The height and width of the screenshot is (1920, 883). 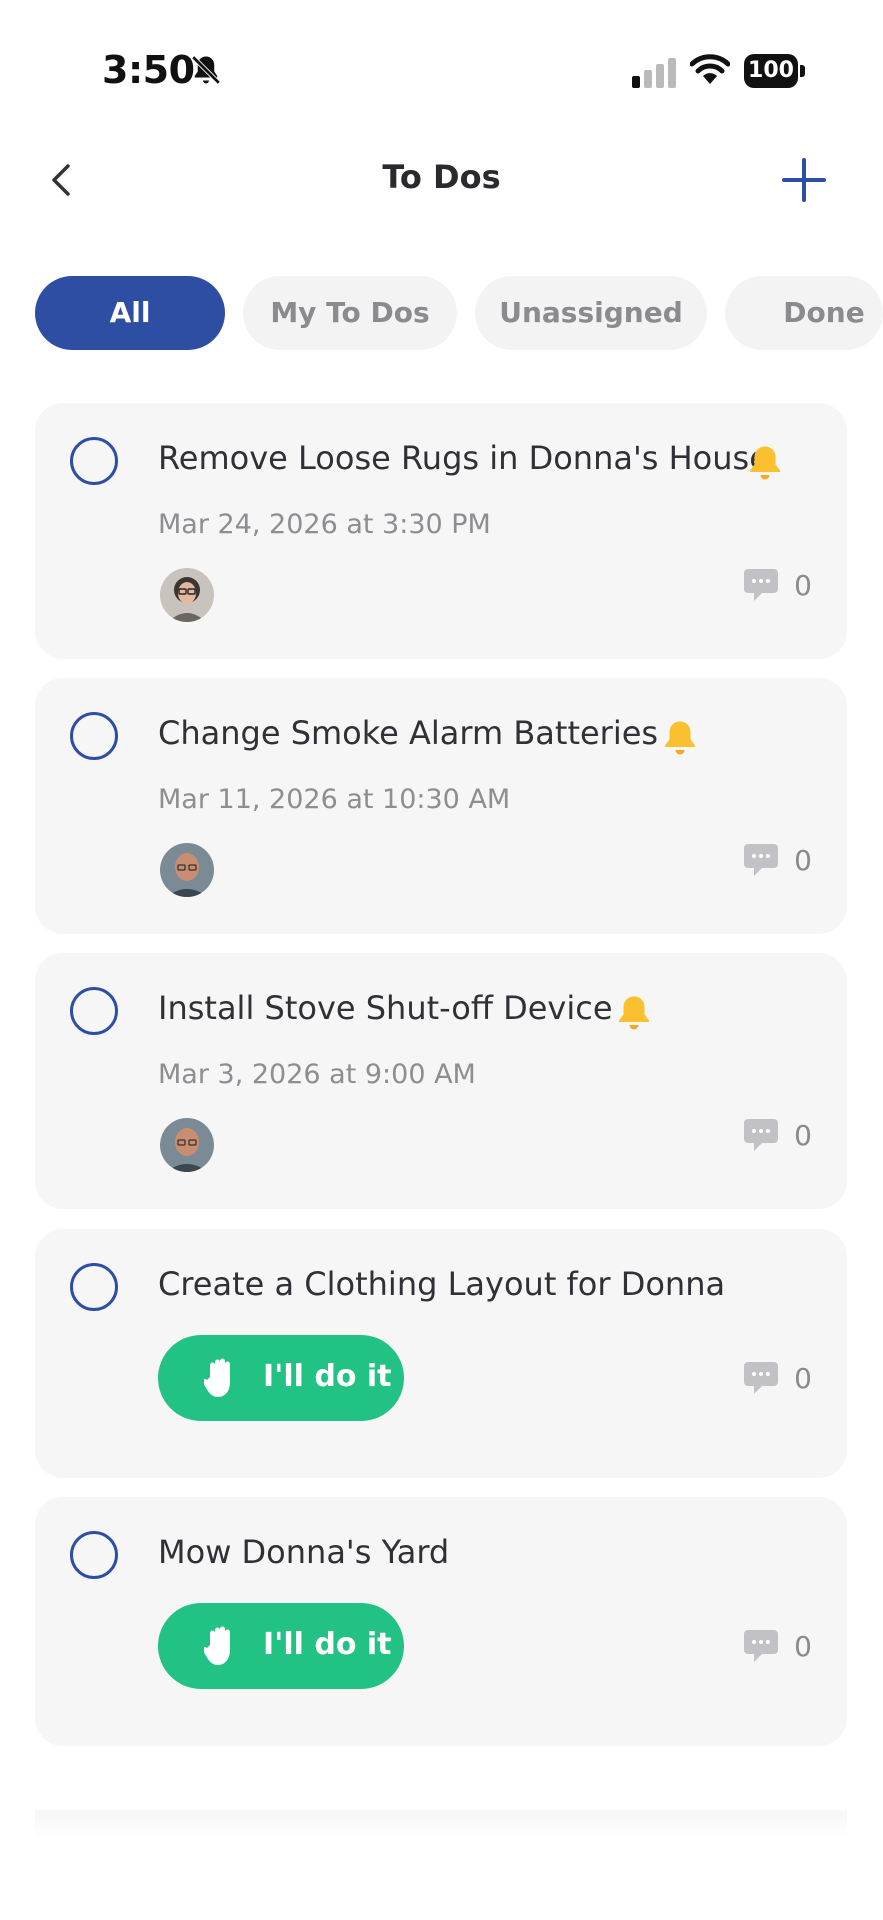 What do you see at coordinates (802, 71) in the screenshot?
I see `battery-tip` at bounding box center [802, 71].